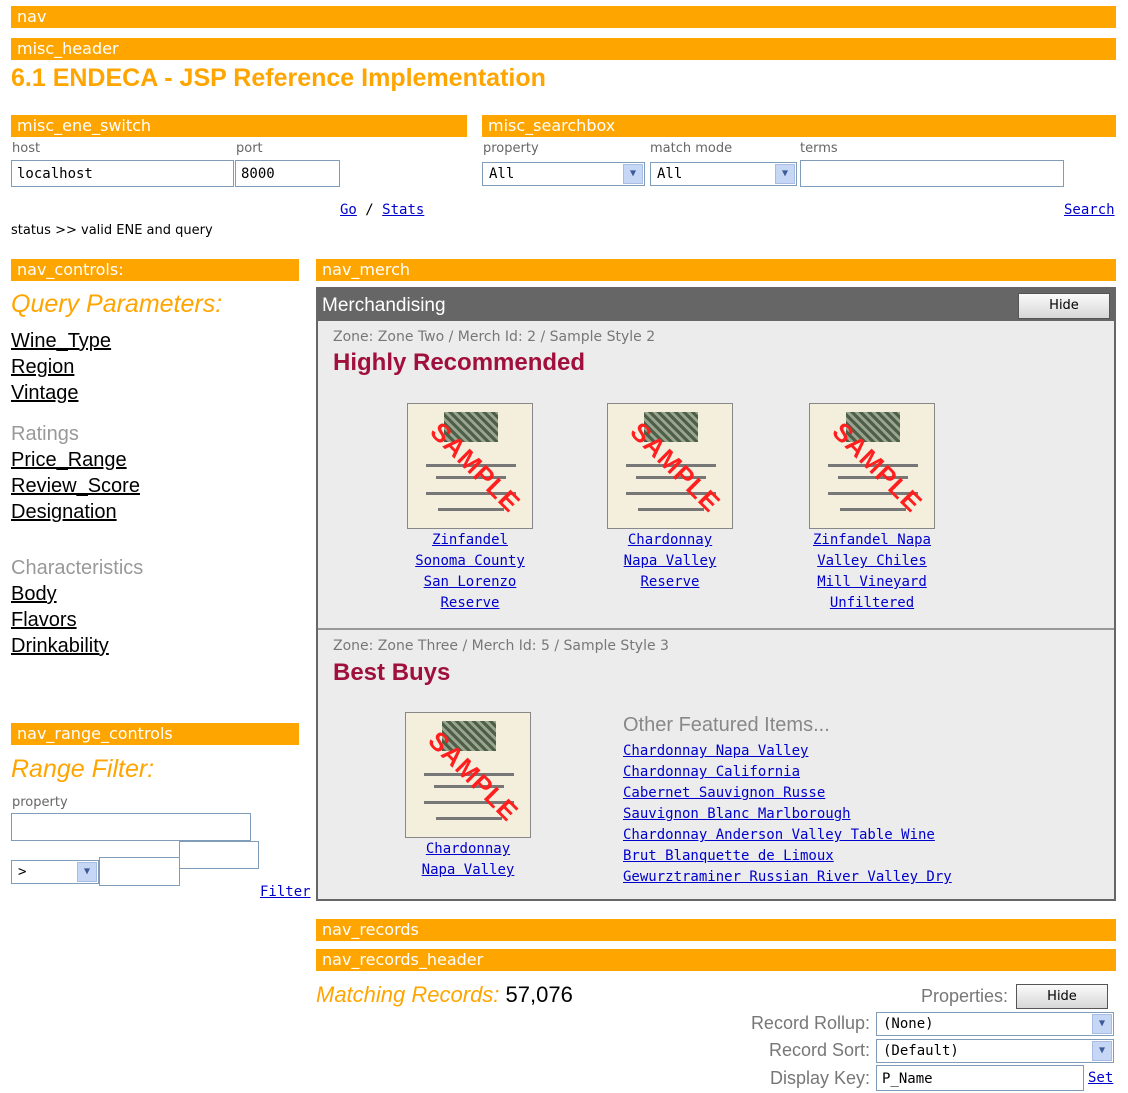  I want to click on other-featured-link: Sauvignon Blanc Marlborough, so click(787, 814).